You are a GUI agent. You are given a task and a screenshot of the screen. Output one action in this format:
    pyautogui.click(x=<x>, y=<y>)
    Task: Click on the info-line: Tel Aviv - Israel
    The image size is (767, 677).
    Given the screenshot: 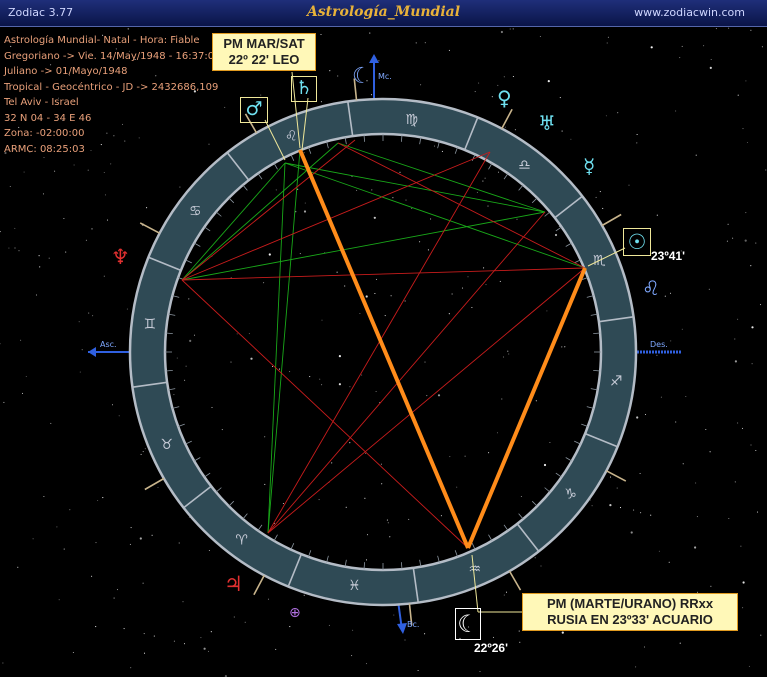 What is the action you would take?
    pyautogui.click(x=41, y=102)
    